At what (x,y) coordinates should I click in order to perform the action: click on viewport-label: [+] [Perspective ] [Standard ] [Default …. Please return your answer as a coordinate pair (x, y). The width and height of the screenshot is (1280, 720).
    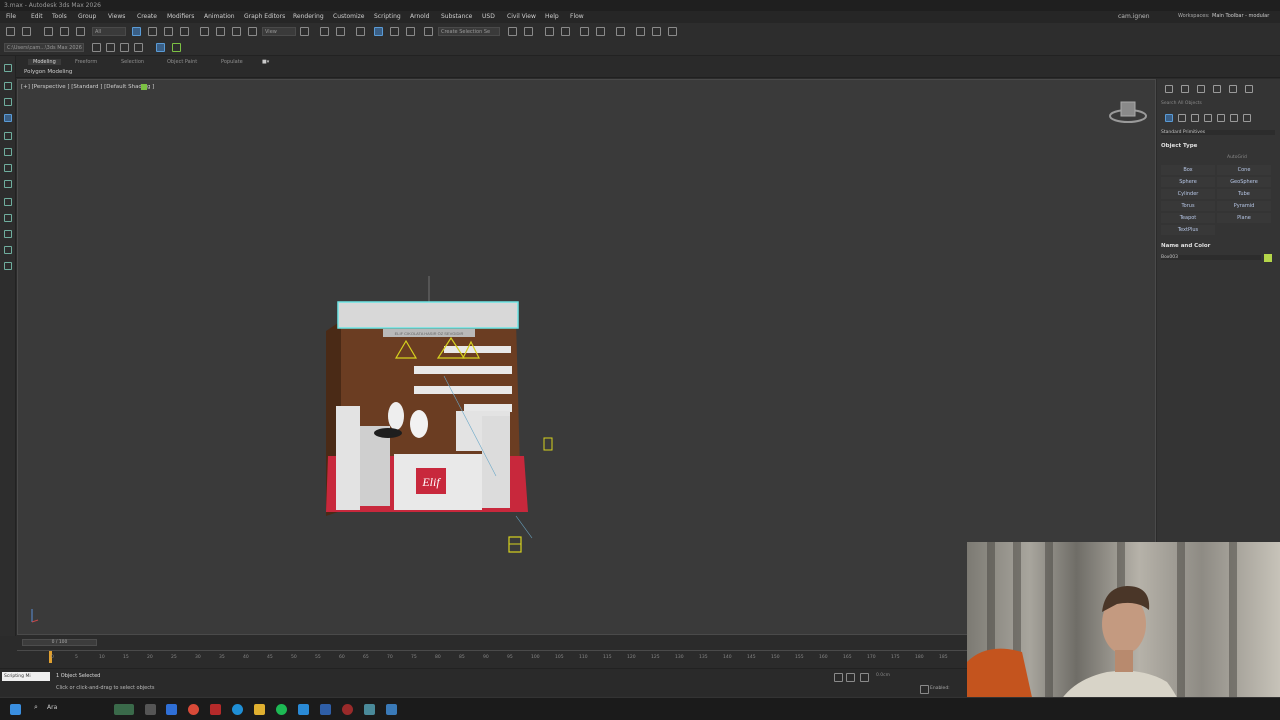
    Looking at the image, I should click on (87, 87).